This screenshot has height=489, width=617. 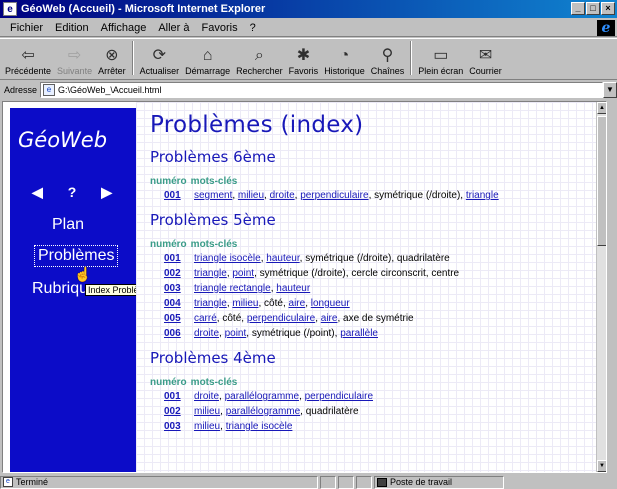 I want to click on problem-row: 003 milieu, triangle isocèle, so click(x=221, y=426).